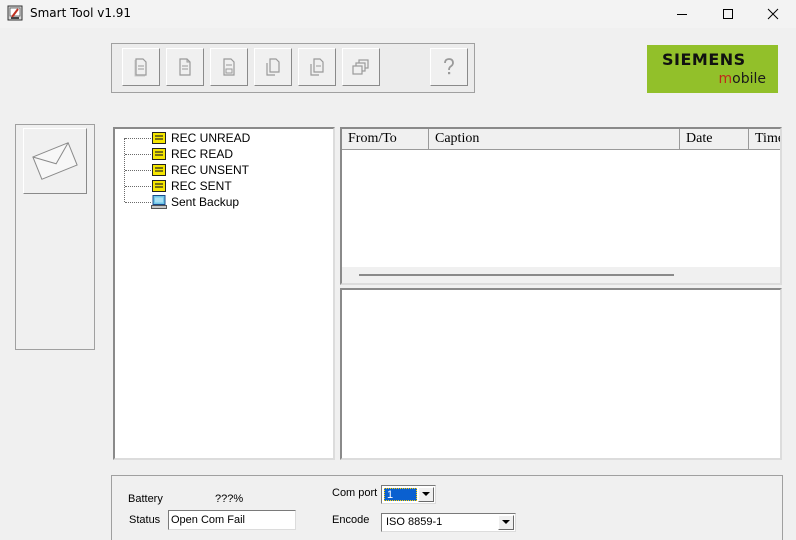 The height and width of the screenshot is (540, 796). I want to click on logo-m: m, so click(725, 79).